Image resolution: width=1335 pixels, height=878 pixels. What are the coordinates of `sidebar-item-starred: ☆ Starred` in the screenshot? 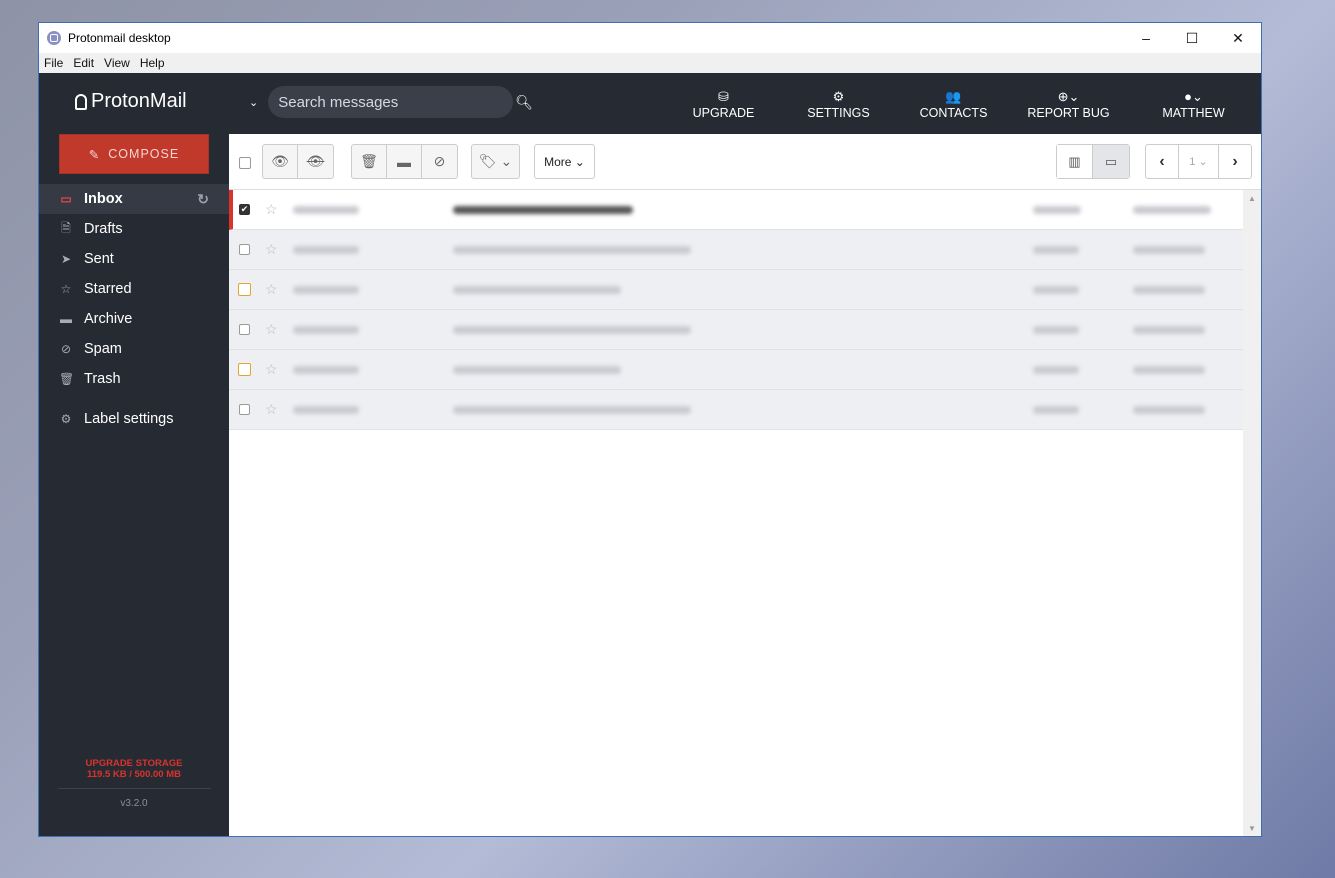 It's located at (134, 289).